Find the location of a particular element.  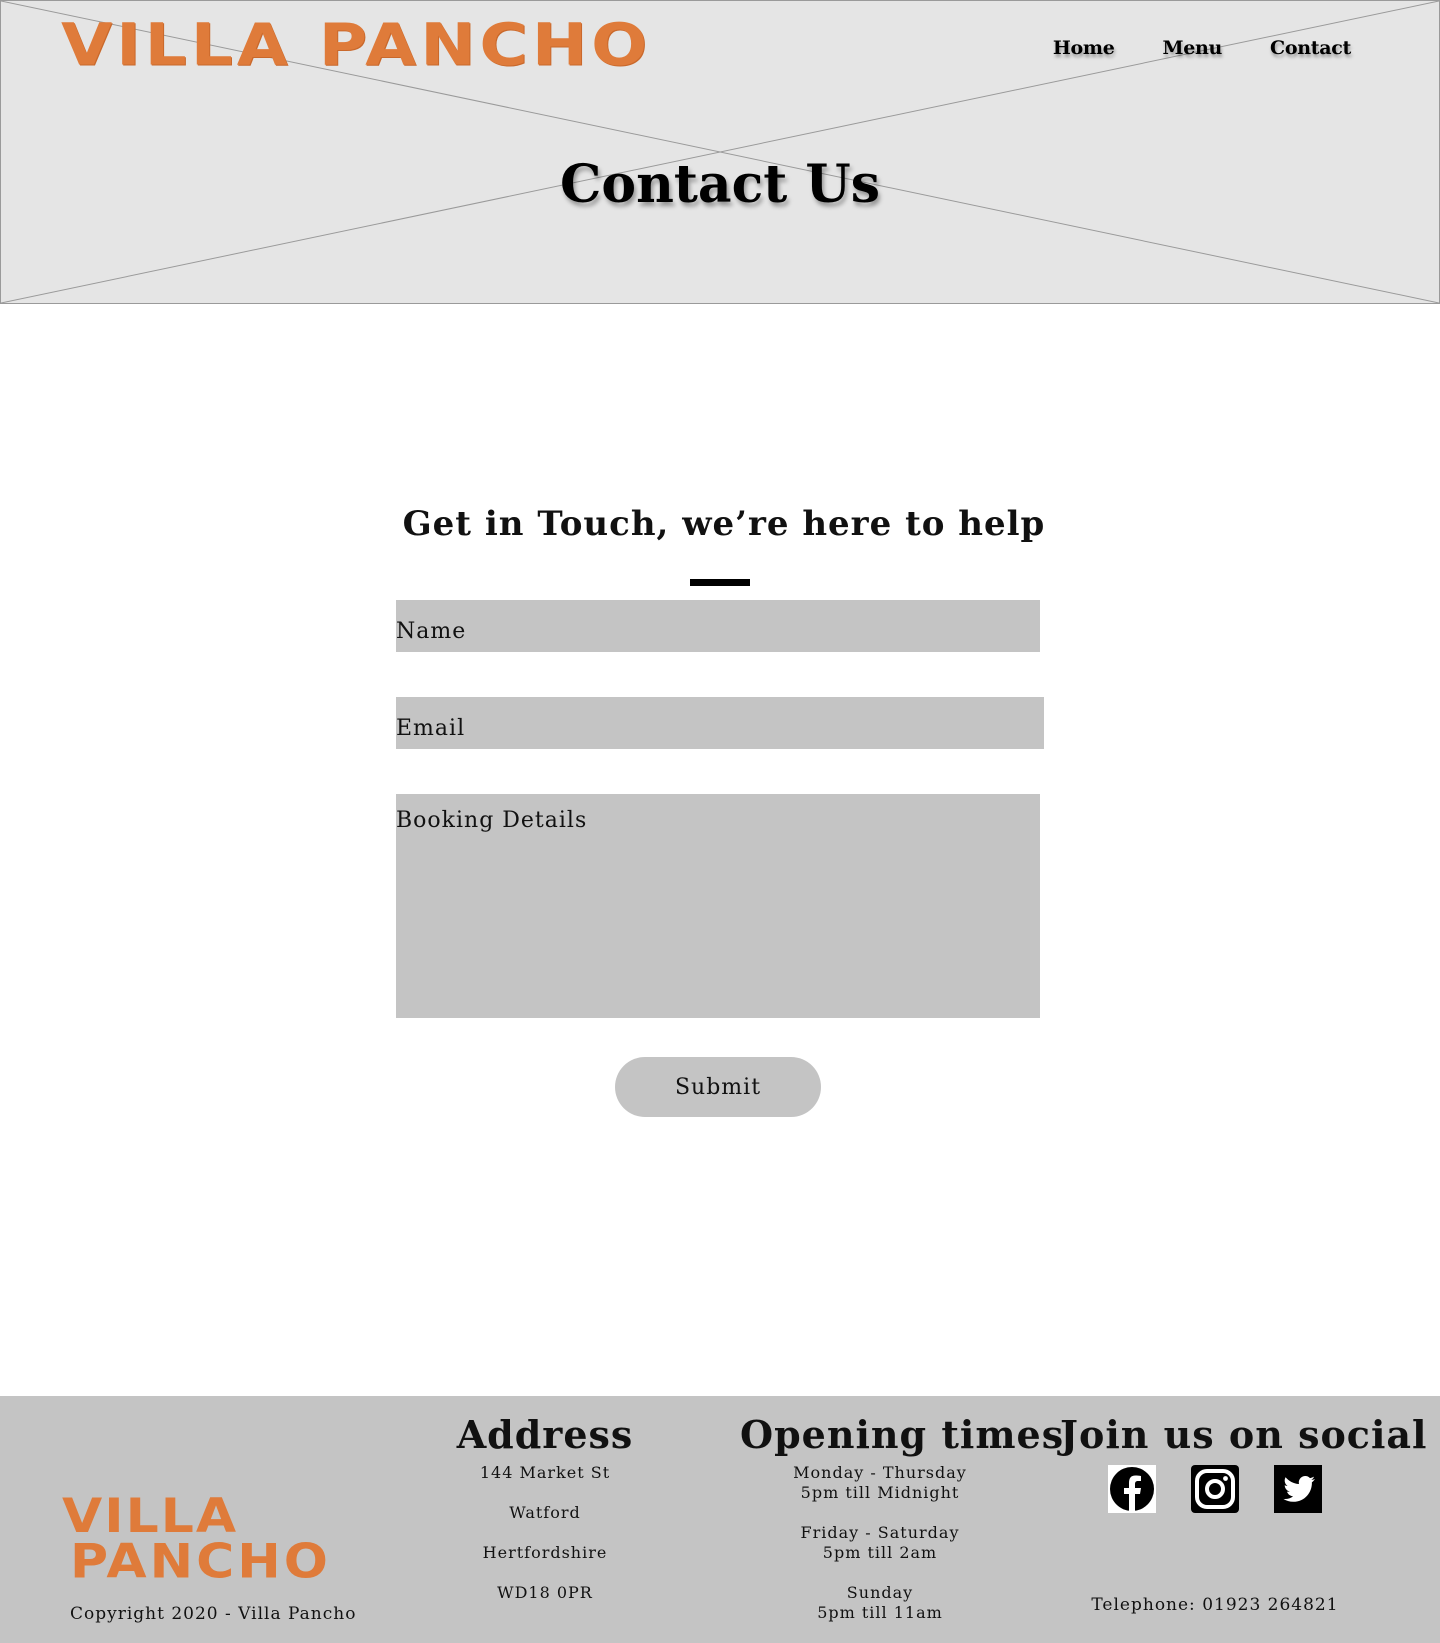

submit-button: Submit is located at coordinates (718, 1087).